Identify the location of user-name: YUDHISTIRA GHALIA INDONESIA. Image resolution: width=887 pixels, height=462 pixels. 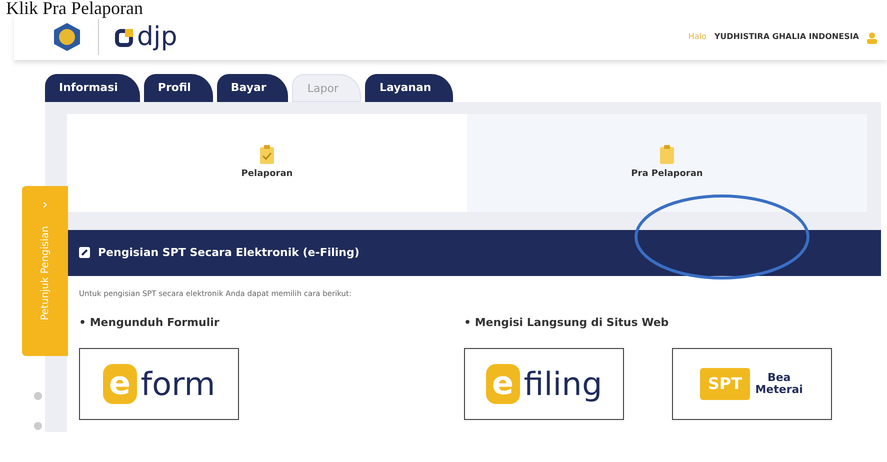
(786, 37).